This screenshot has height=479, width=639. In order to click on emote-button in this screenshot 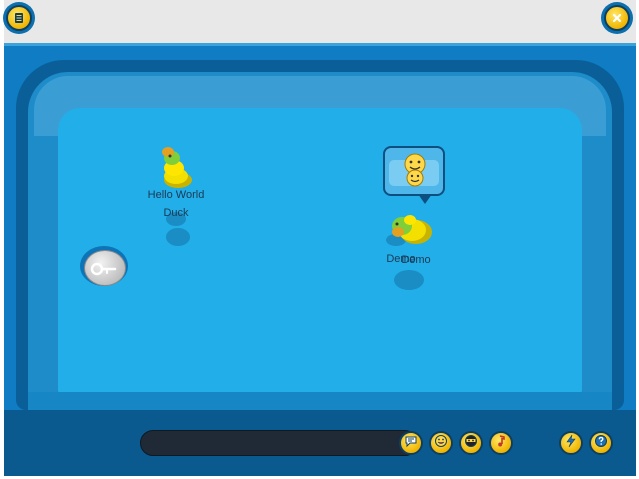, I will do `click(441, 443)`.